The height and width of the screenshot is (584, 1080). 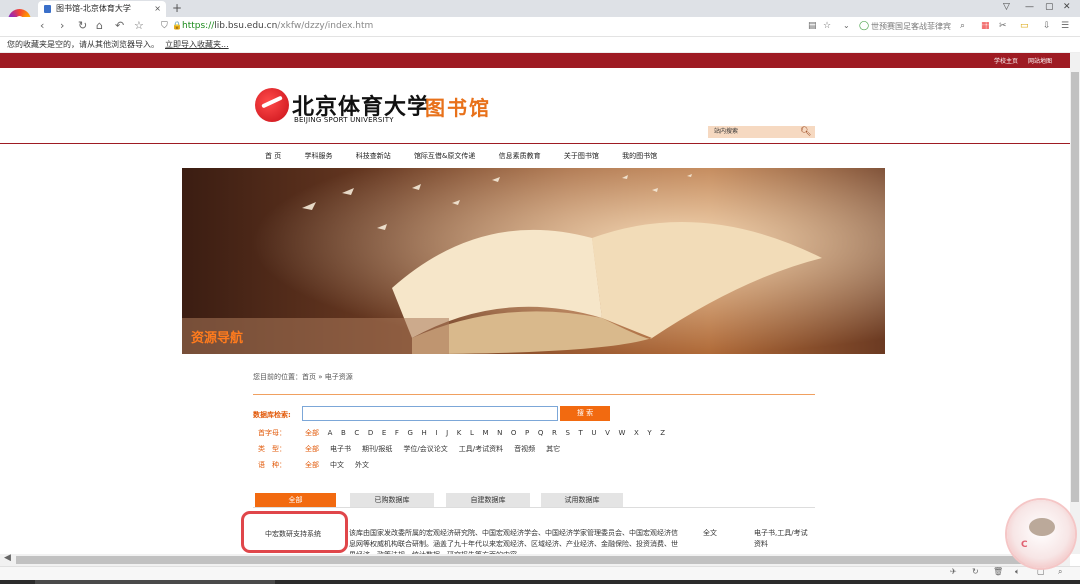 I want to click on rocket-icon: ✈, so click(x=953, y=571).